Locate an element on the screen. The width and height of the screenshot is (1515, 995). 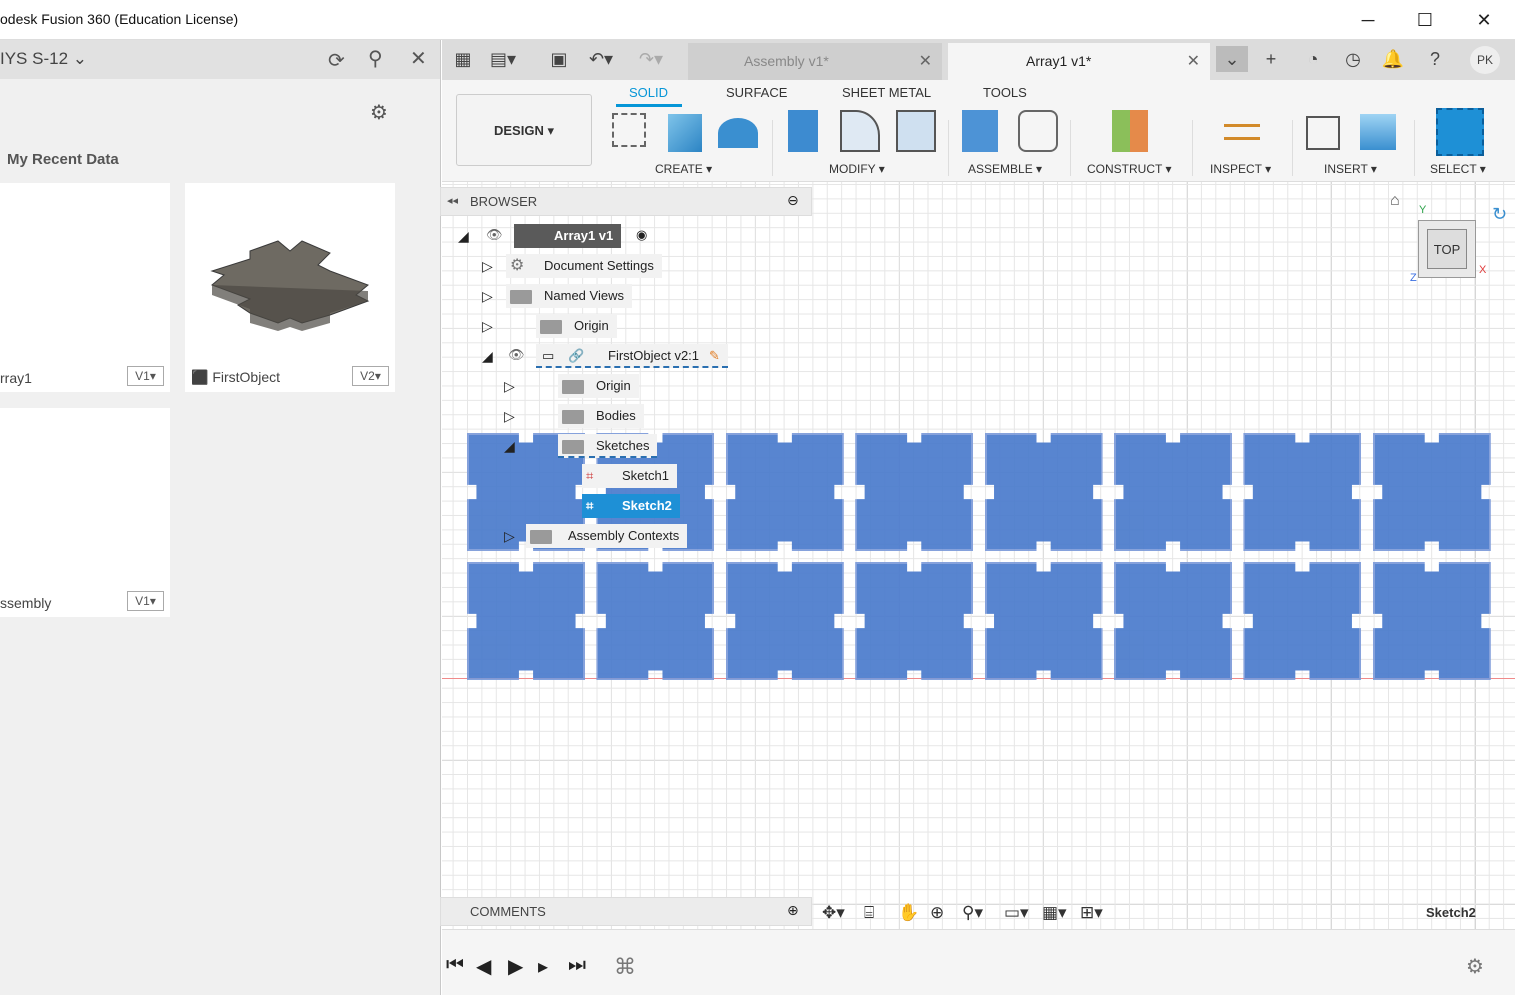
extrude-icon is located at coordinates (685, 133).